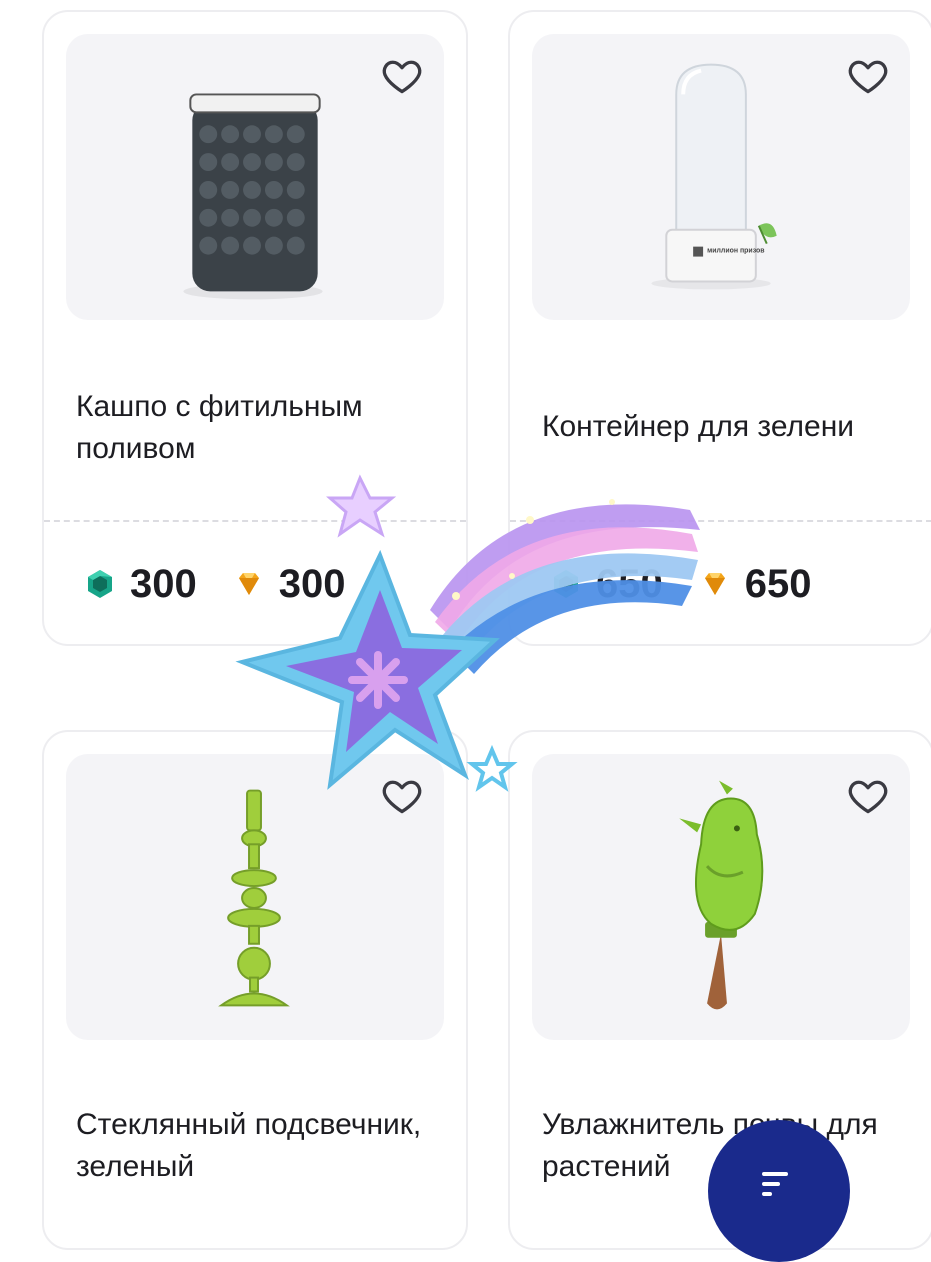 This screenshot has height=1262, width=931. Describe the element at coordinates (629, 583) in the screenshot. I see `price-emerald: 650` at that location.